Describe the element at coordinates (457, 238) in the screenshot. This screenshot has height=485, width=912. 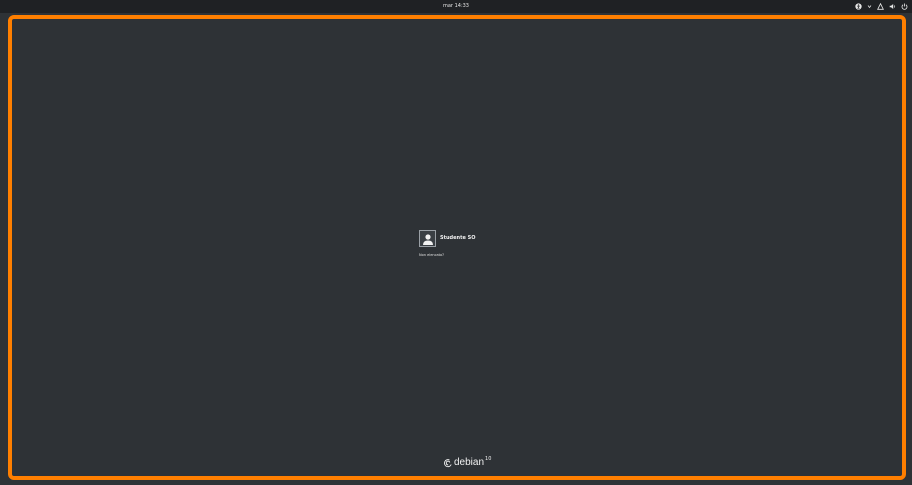
I see `username-label: Studente SO` at that location.